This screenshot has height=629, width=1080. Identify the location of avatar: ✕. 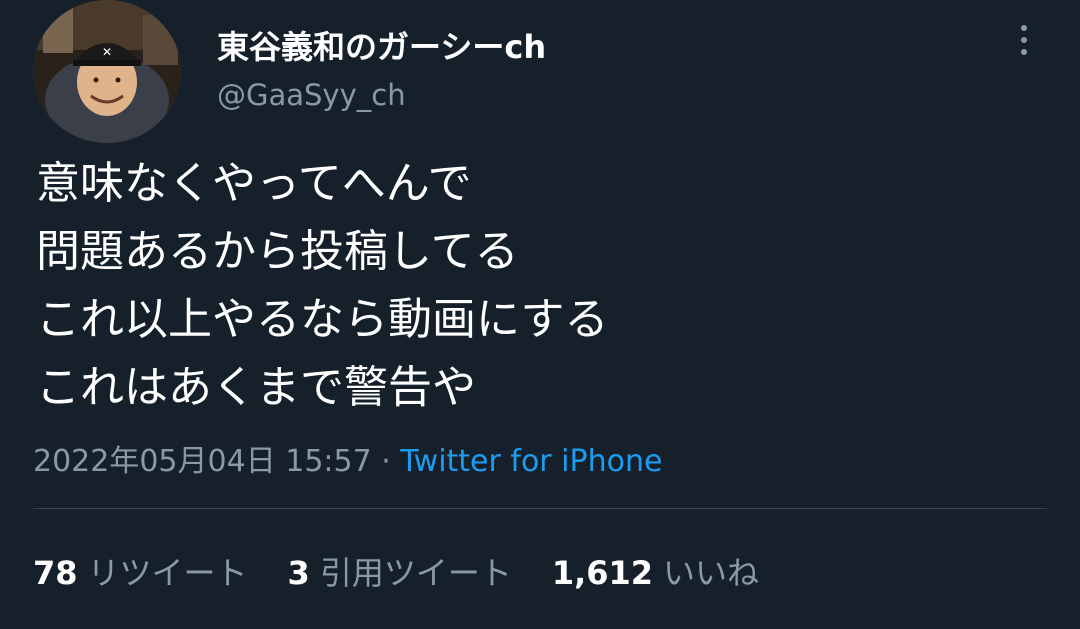
(107, 71).